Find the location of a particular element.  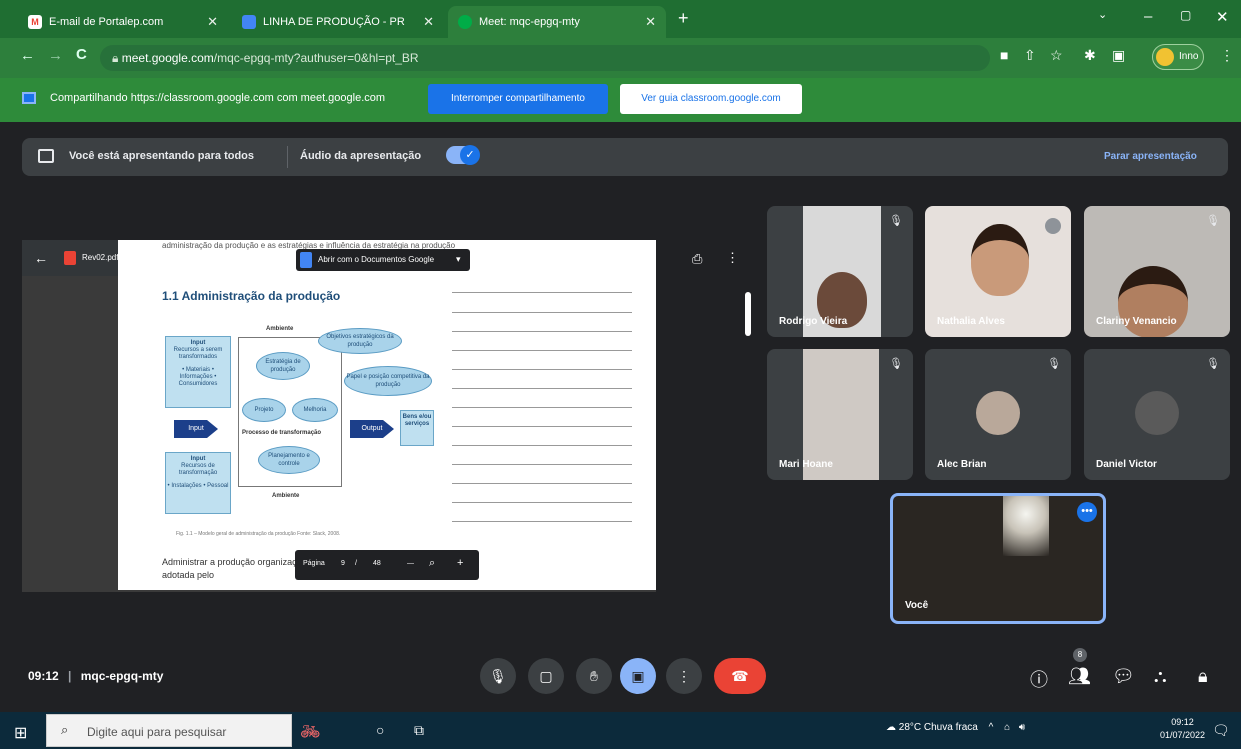

activities-icon: ⛬ is located at coordinates (1160, 676).